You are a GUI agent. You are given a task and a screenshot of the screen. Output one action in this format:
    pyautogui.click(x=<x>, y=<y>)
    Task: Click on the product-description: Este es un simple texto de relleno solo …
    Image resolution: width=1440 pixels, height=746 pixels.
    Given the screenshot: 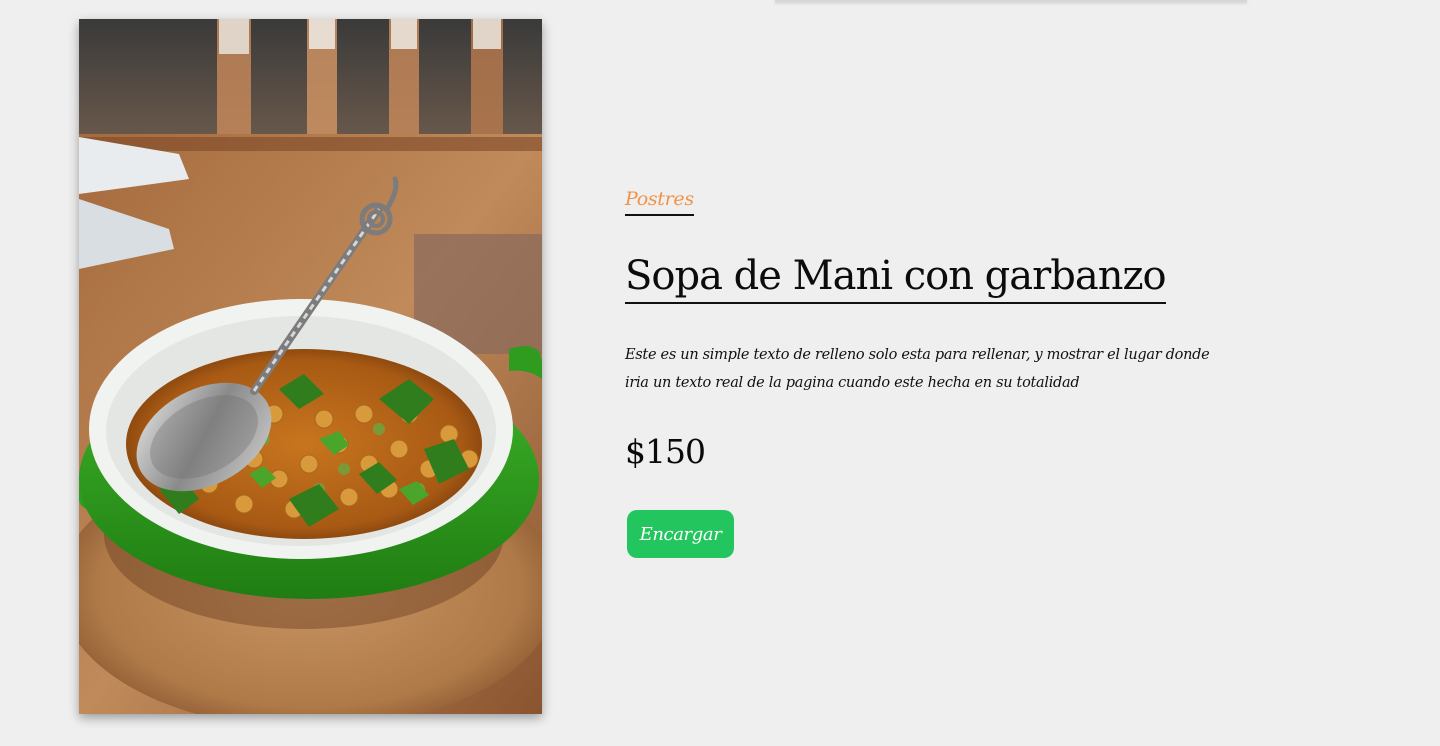 What is the action you would take?
    pyautogui.click(x=917, y=369)
    